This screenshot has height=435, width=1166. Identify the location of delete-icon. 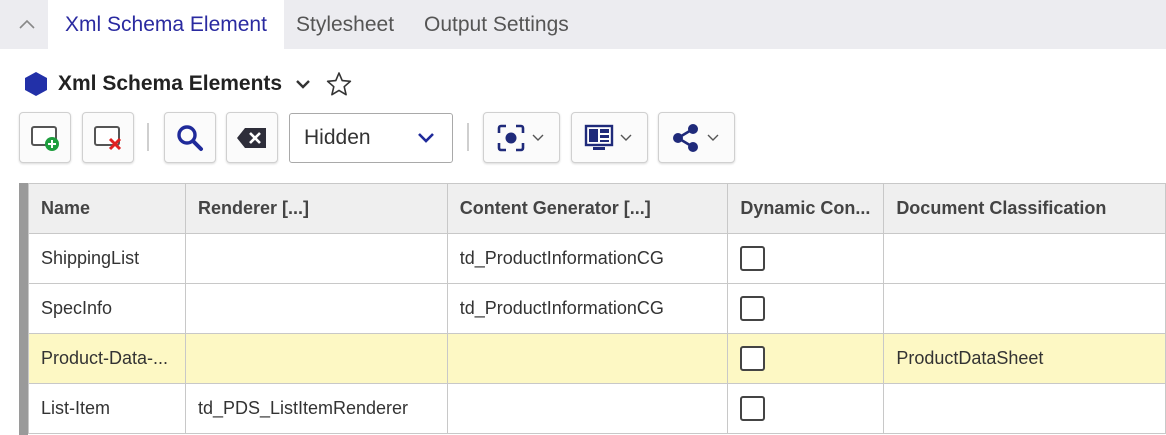
(108, 137).